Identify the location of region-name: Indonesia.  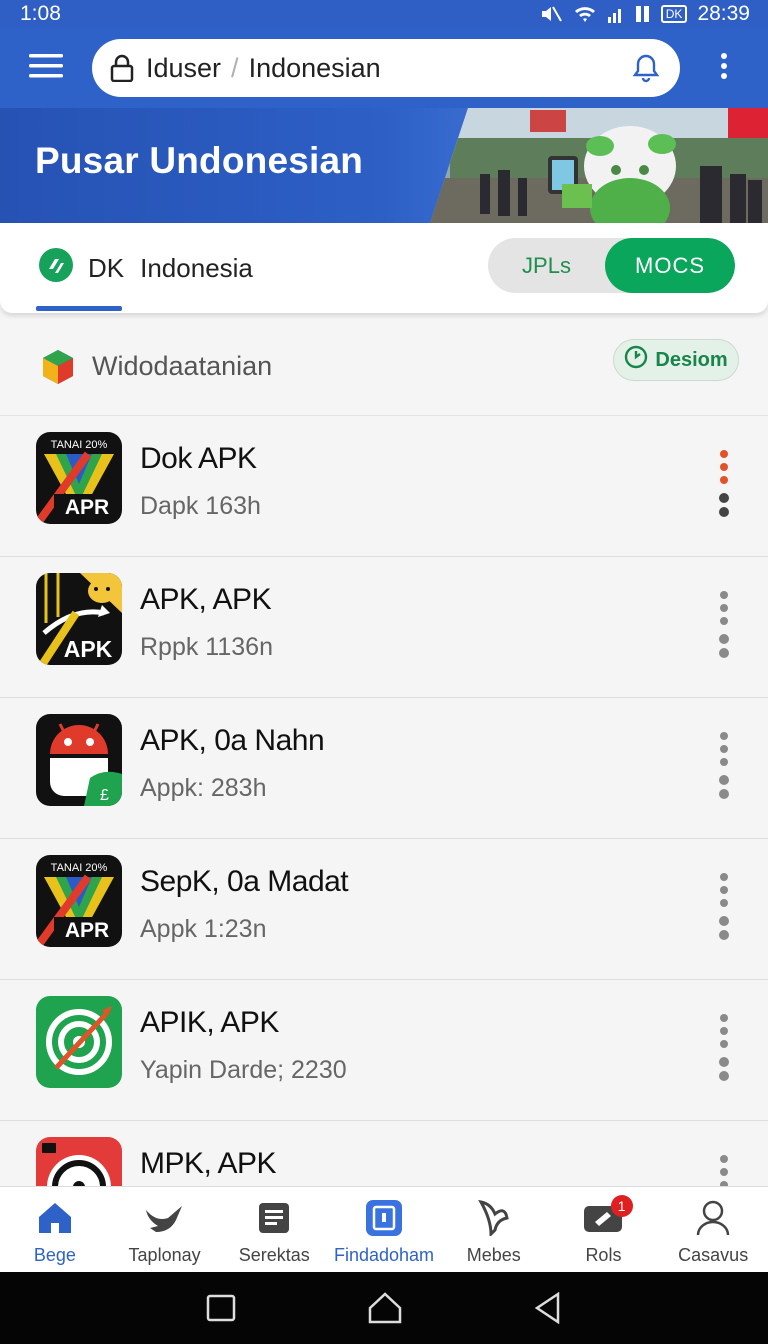
(196, 268).